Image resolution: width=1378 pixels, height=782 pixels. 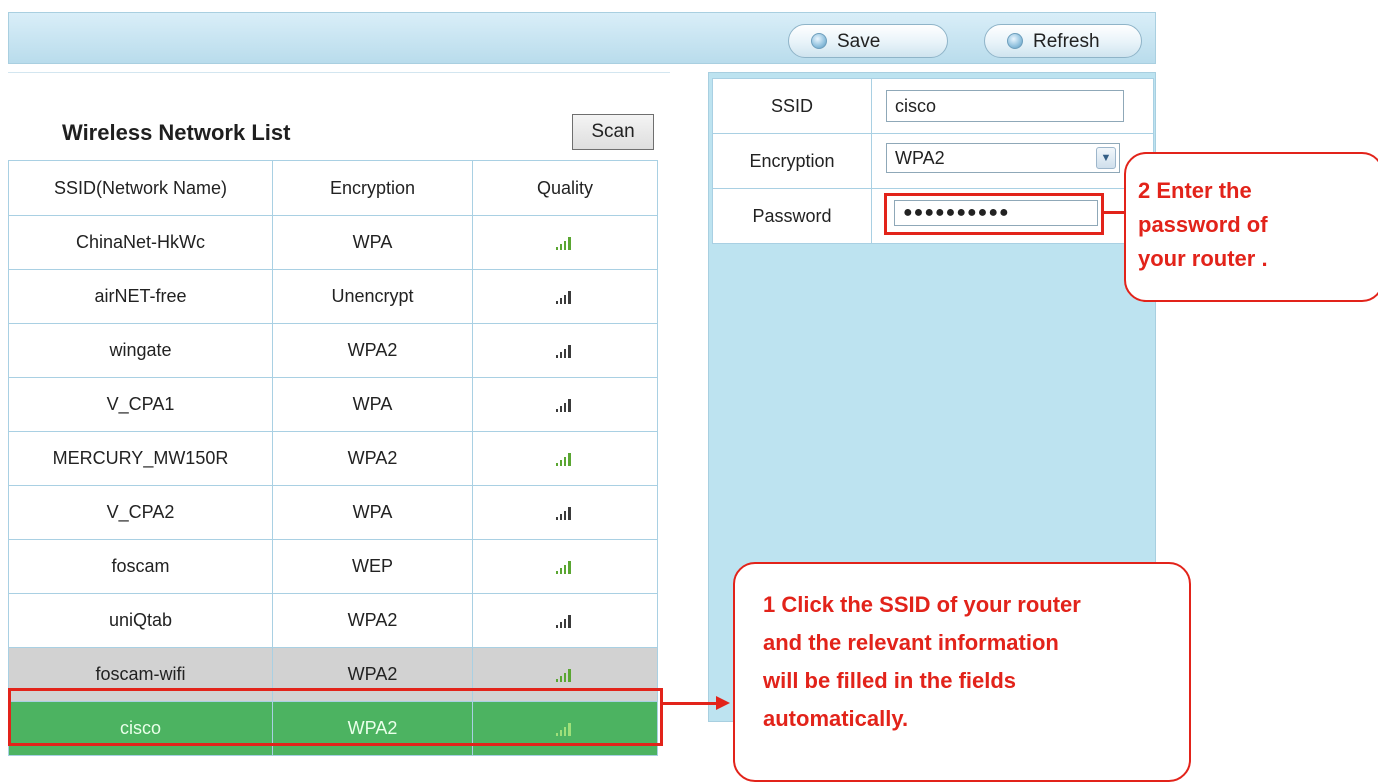 I want to click on password-callout-line-3: your router ., so click(x=1203, y=258).